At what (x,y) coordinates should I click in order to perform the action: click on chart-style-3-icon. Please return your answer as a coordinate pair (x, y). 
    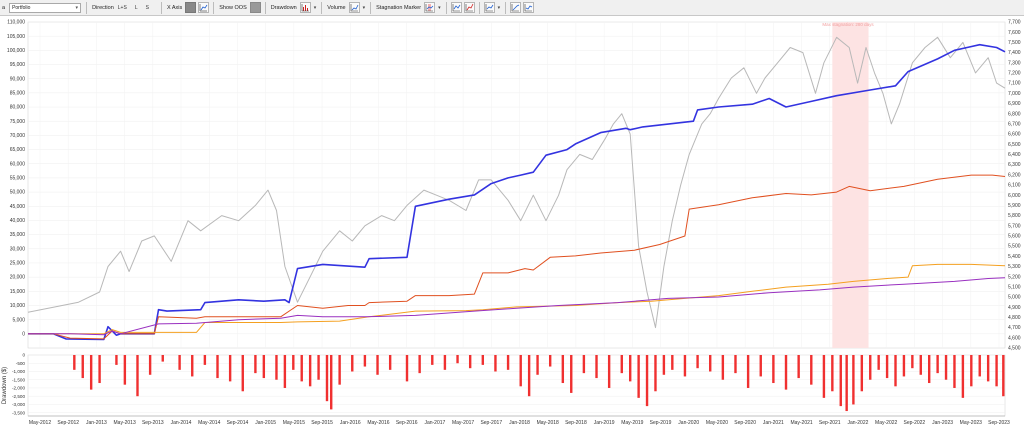
    Looking at the image, I should click on (489, 7).